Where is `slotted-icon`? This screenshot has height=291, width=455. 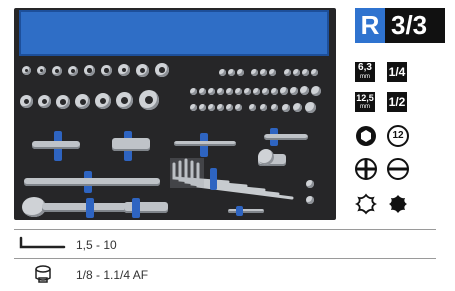 slotted-icon is located at coordinates (398, 169).